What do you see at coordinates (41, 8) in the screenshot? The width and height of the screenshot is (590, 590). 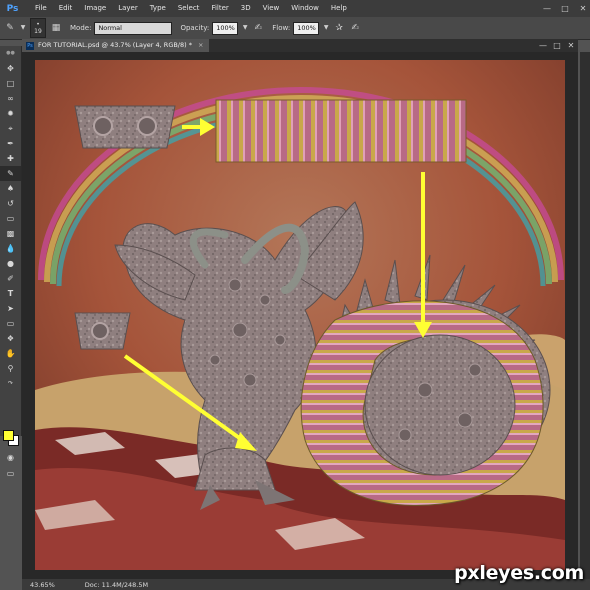 I see `menu-file: File` at bounding box center [41, 8].